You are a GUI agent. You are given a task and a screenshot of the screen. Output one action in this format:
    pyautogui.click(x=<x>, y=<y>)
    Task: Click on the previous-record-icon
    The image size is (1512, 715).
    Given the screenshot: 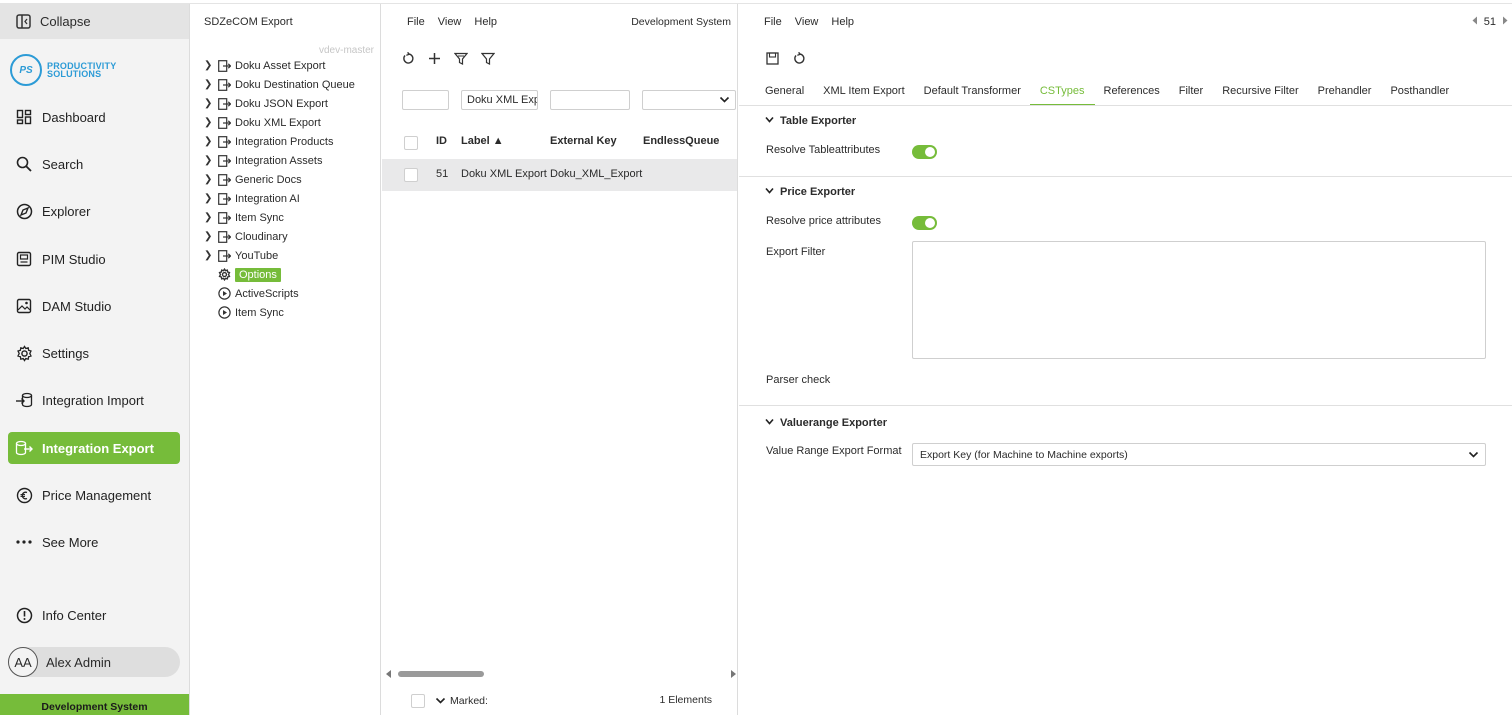 What is the action you would take?
    pyautogui.click(x=1475, y=22)
    